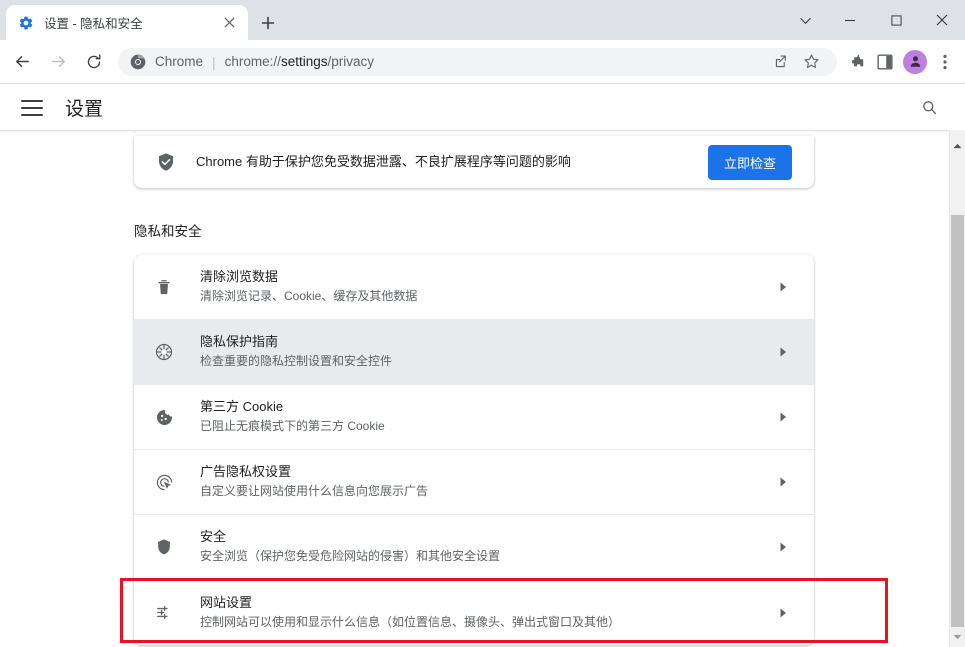 The width and height of the screenshot is (965, 647). What do you see at coordinates (58, 62) in the screenshot?
I see `forward-arrow-icon` at bounding box center [58, 62].